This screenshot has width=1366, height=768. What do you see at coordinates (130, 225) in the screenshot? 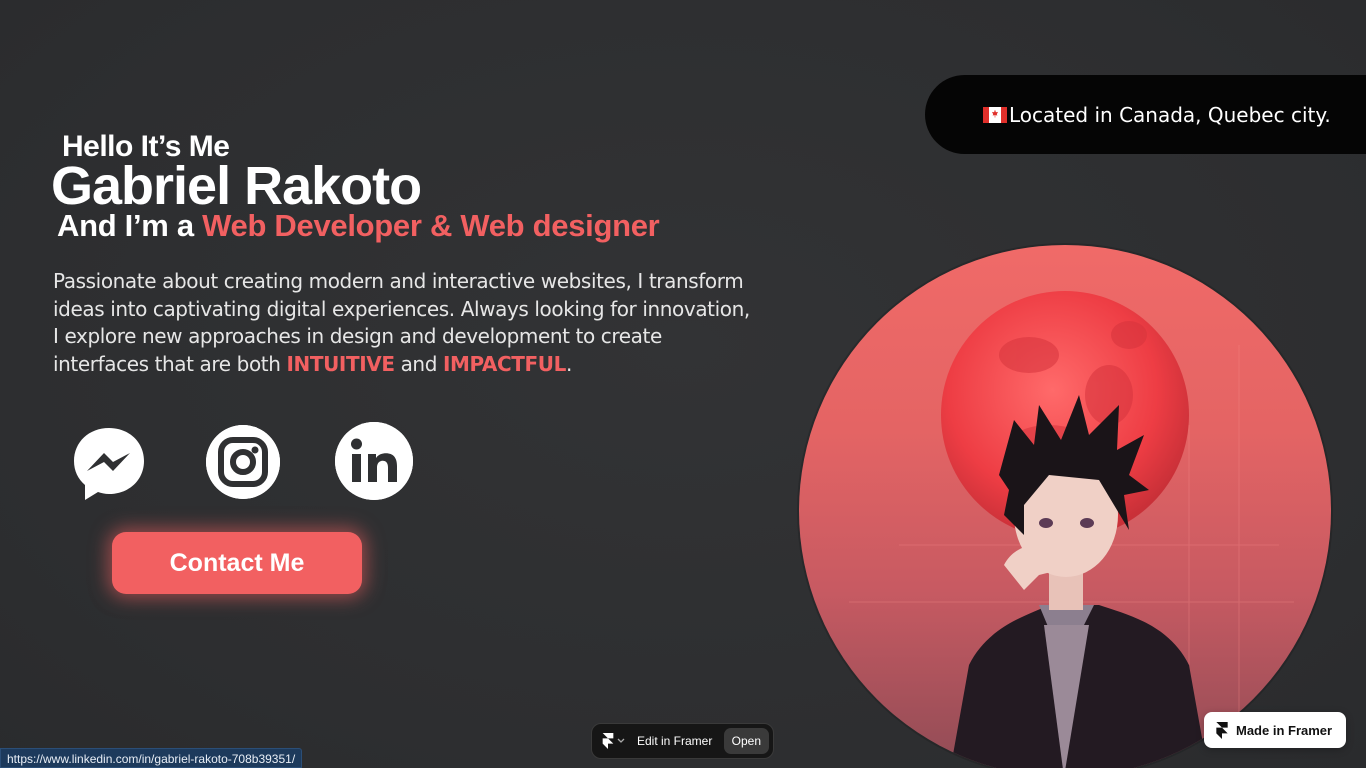
I see `role-prefix: And I’m a` at bounding box center [130, 225].